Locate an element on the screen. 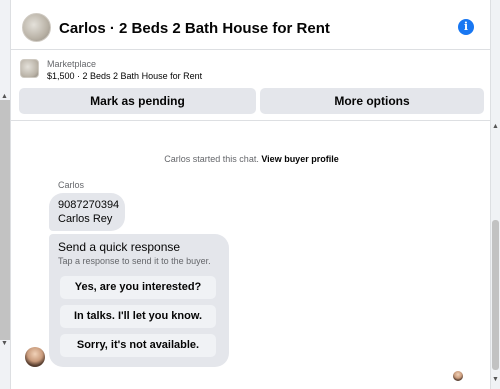 The height and width of the screenshot is (389, 500). quick-response-in-talks: In talks. I'll let you know. is located at coordinates (138, 316).